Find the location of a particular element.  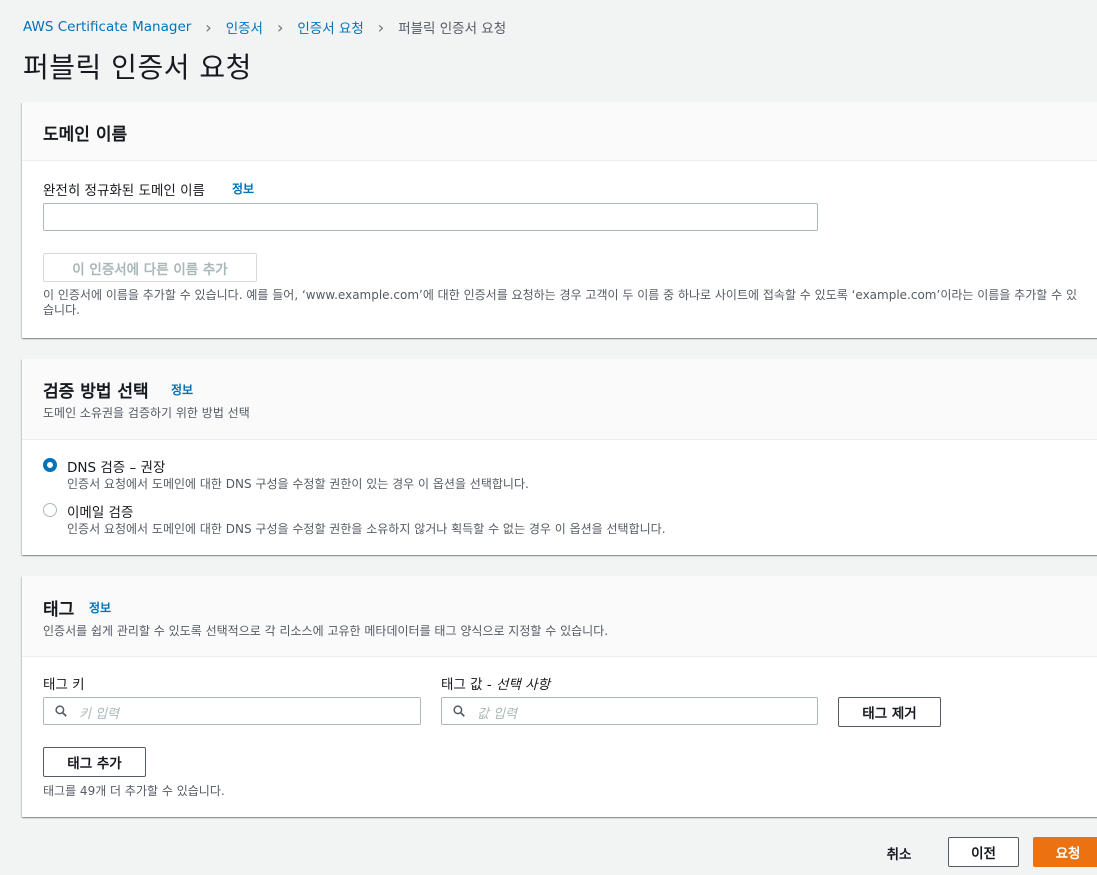

tags-panel-title: 태그 is located at coordinates (59, 610).